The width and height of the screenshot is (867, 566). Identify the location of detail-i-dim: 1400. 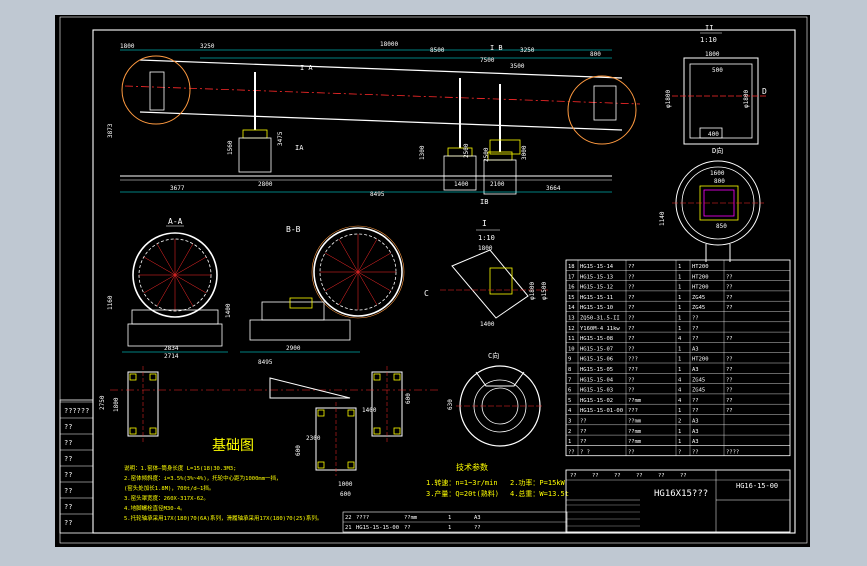
(487, 324).